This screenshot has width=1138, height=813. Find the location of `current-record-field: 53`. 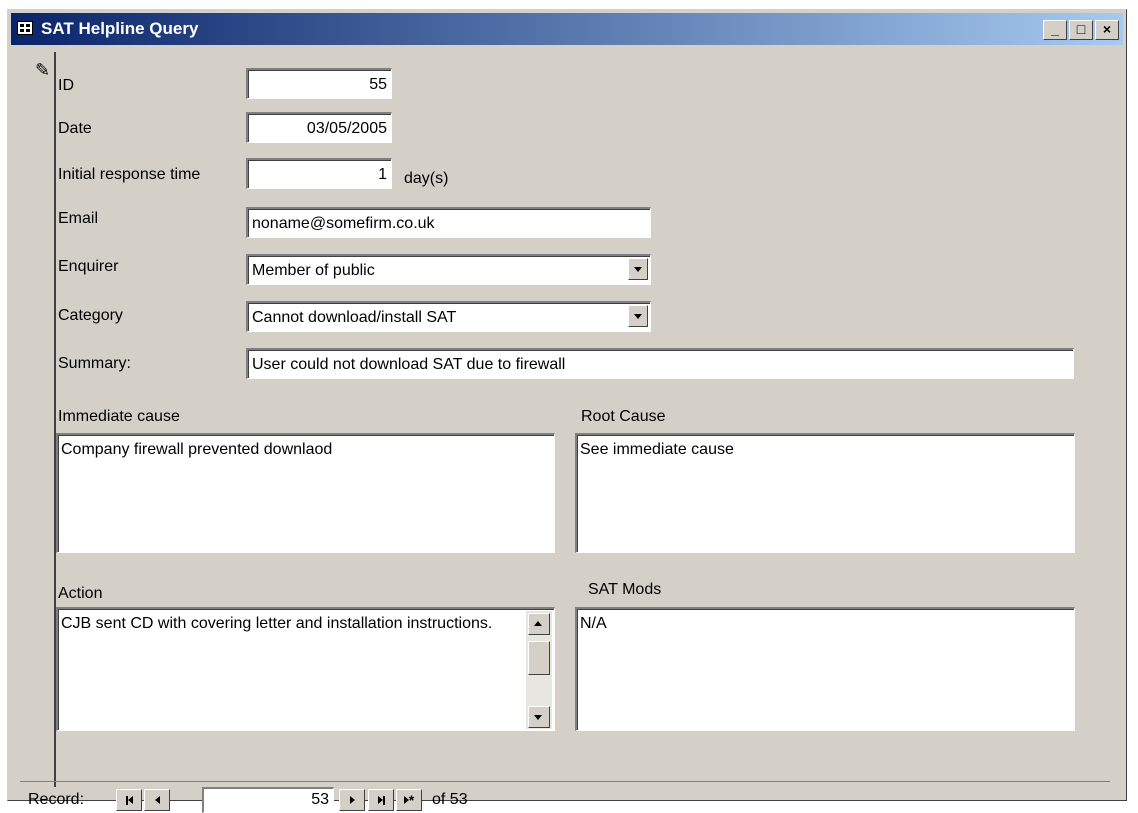

current-record-field: 53 is located at coordinates (268, 800).